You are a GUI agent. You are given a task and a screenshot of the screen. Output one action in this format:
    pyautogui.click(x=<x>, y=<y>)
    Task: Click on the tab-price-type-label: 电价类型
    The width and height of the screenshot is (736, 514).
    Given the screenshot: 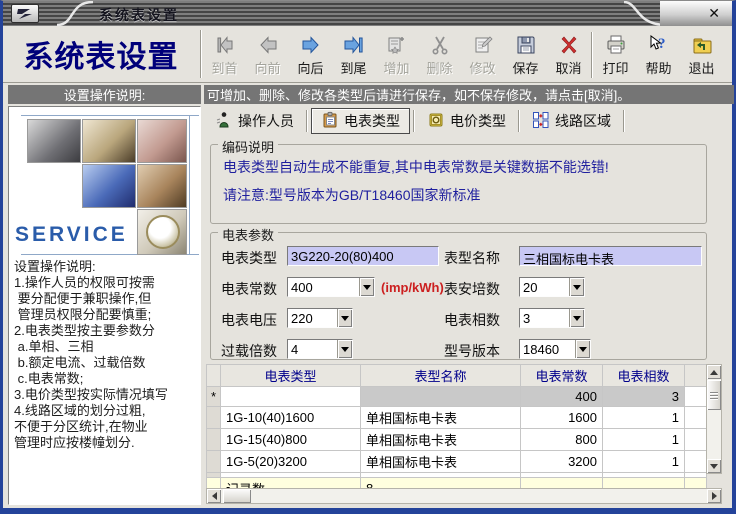 What is the action you would take?
    pyautogui.click(x=478, y=121)
    